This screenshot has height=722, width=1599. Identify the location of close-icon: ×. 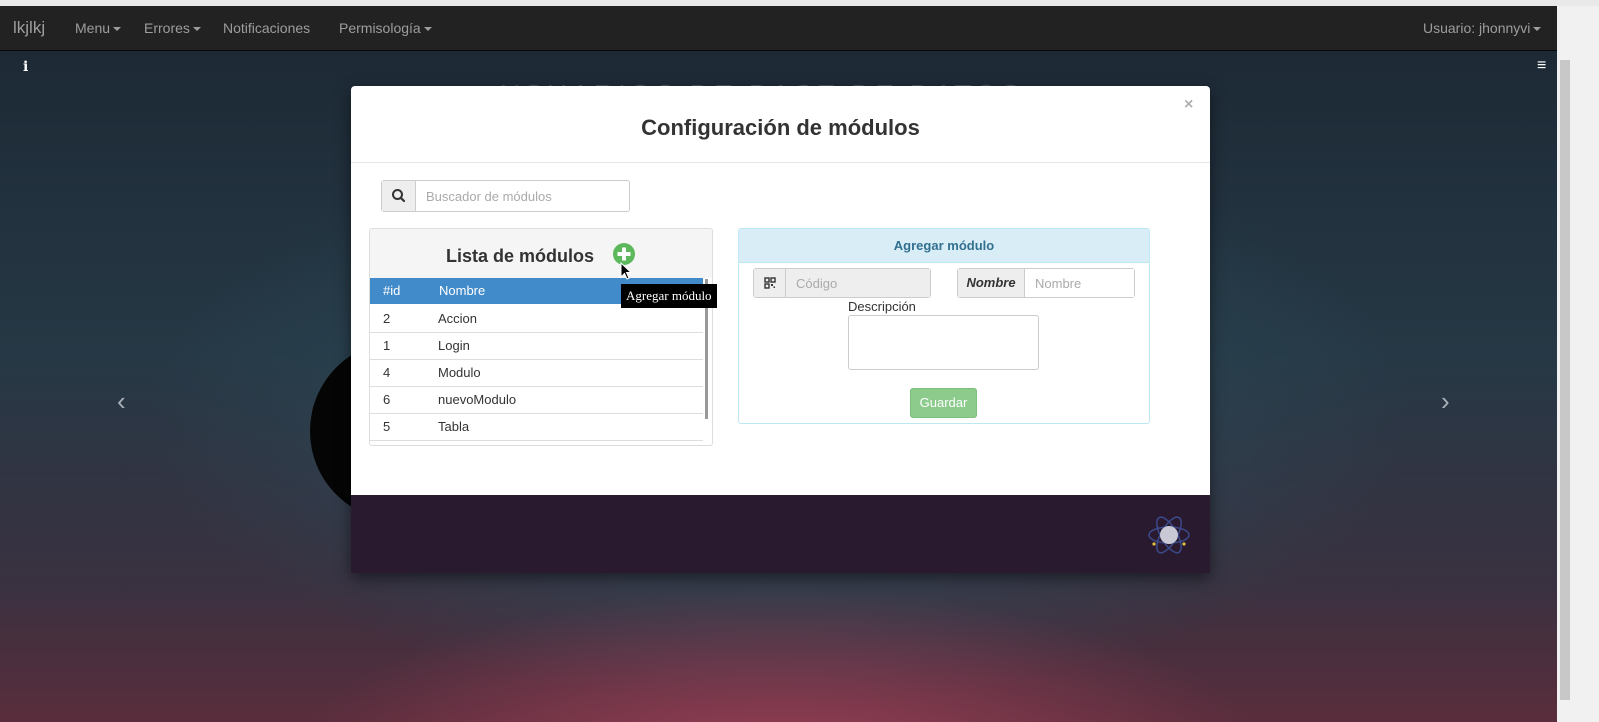
(1188, 105).